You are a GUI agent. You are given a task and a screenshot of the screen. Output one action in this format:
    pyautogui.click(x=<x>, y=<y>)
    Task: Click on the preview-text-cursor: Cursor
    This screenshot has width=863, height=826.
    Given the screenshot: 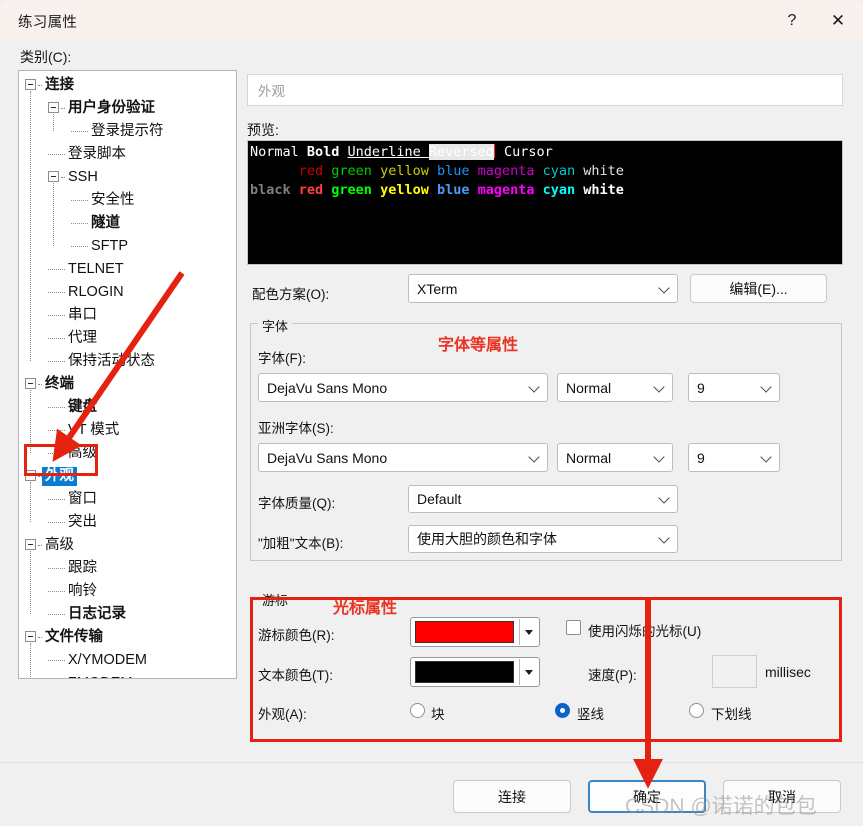 What is the action you would take?
    pyautogui.click(x=524, y=152)
    